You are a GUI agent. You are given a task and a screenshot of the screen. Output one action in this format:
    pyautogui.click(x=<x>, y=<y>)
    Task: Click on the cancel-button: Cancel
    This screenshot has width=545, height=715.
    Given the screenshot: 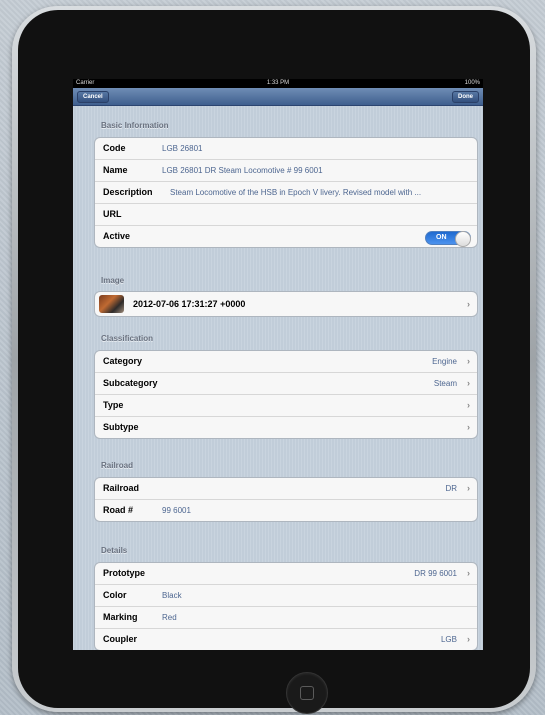 What is the action you would take?
    pyautogui.click(x=93, y=97)
    